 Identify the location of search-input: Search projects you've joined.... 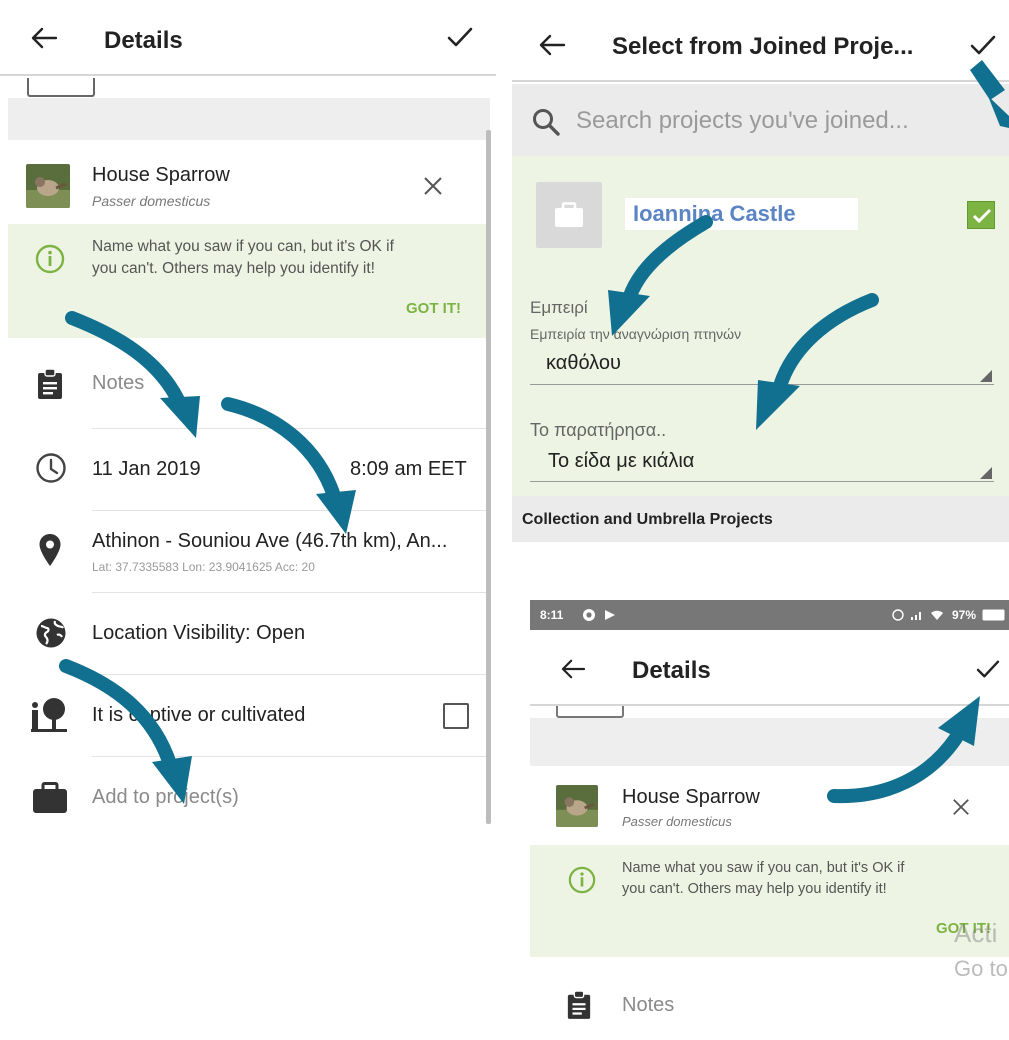
(742, 121).